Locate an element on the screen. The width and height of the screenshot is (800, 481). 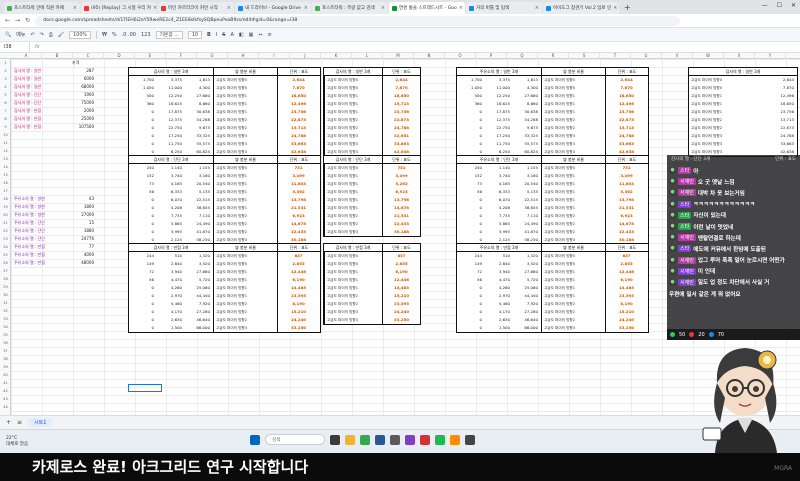
table-cell: 12,496 is located at coordinates (626, 104).